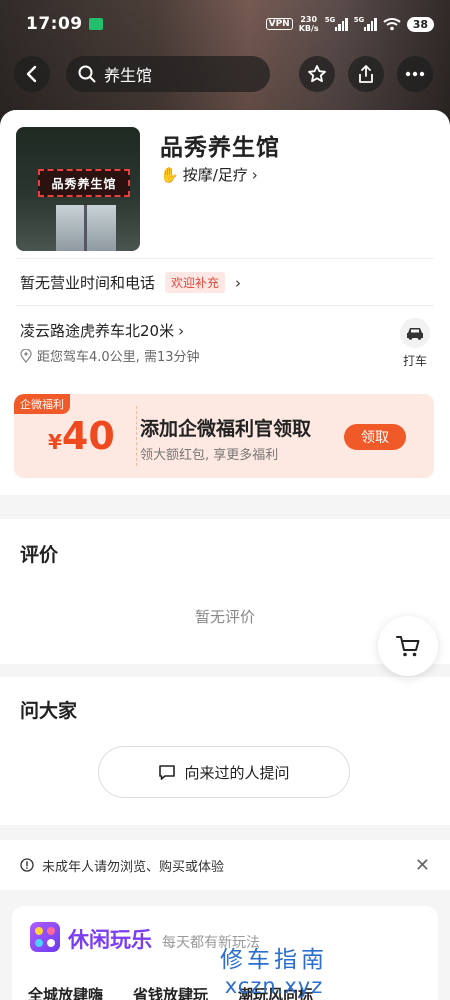 This screenshot has width=450, height=1000. Describe the element at coordinates (88, 283) in the screenshot. I see `hours-text: 暂无营业时间和电话` at that location.